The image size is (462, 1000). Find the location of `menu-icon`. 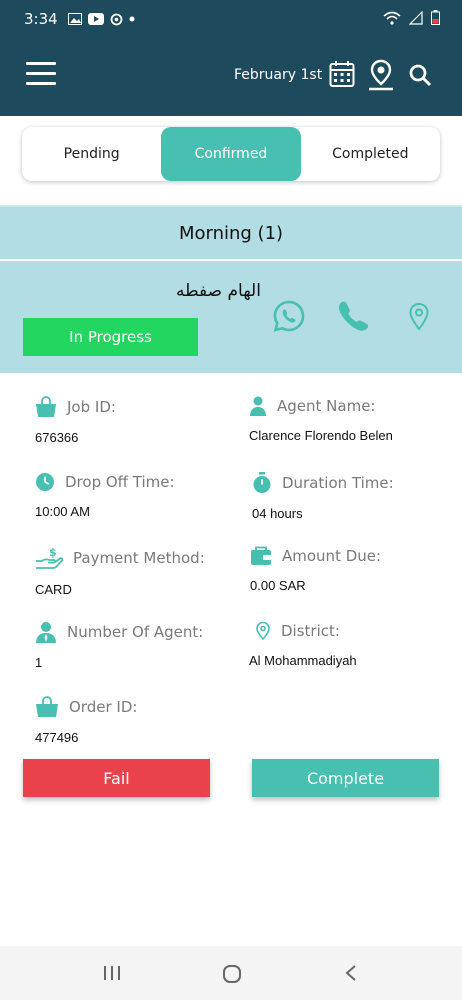

menu-icon is located at coordinates (41, 75).